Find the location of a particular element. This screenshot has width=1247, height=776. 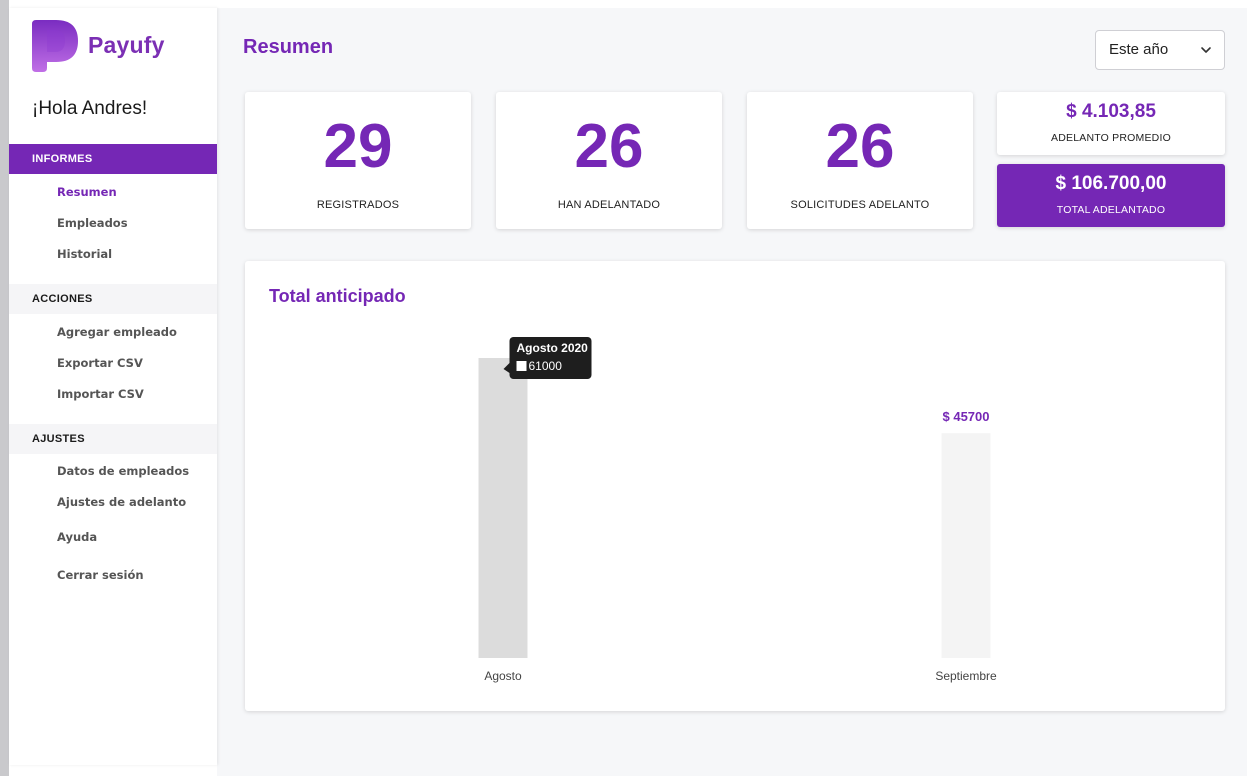

average-advance-label: ADELANTO PROMEDIO is located at coordinates (1111, 138).